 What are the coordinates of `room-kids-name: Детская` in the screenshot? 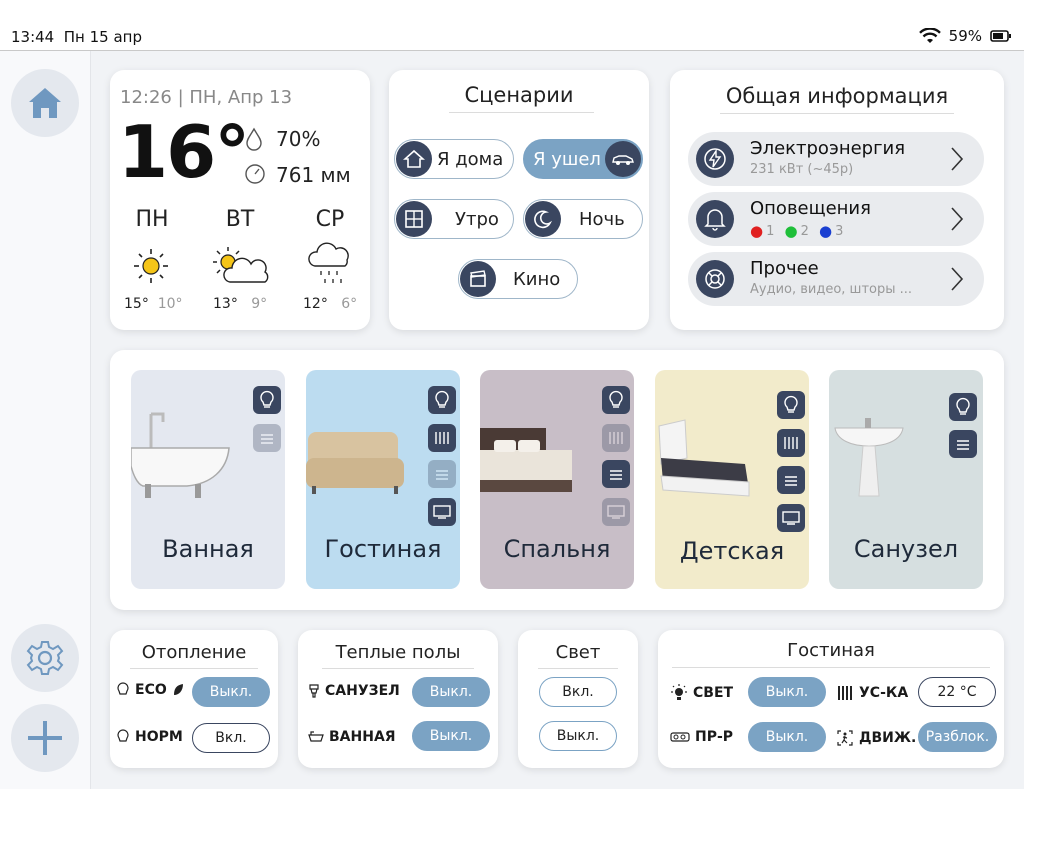 It's located at (732, 551).